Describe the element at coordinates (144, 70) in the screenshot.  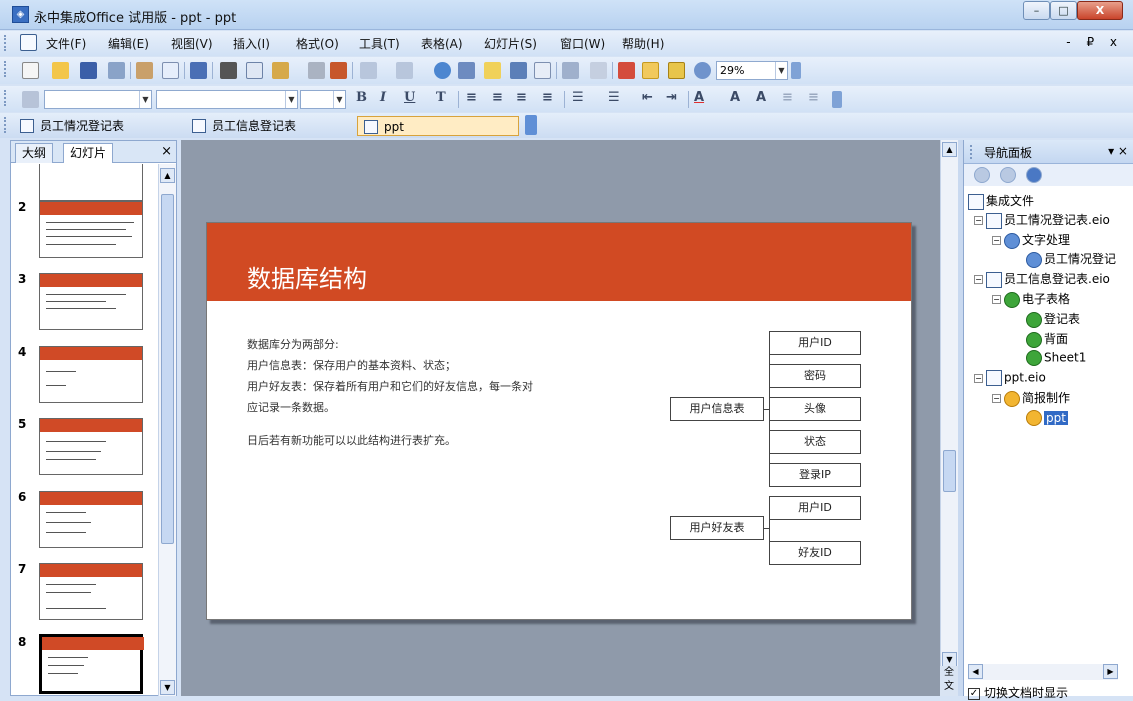
I see `print-icon` at that location.